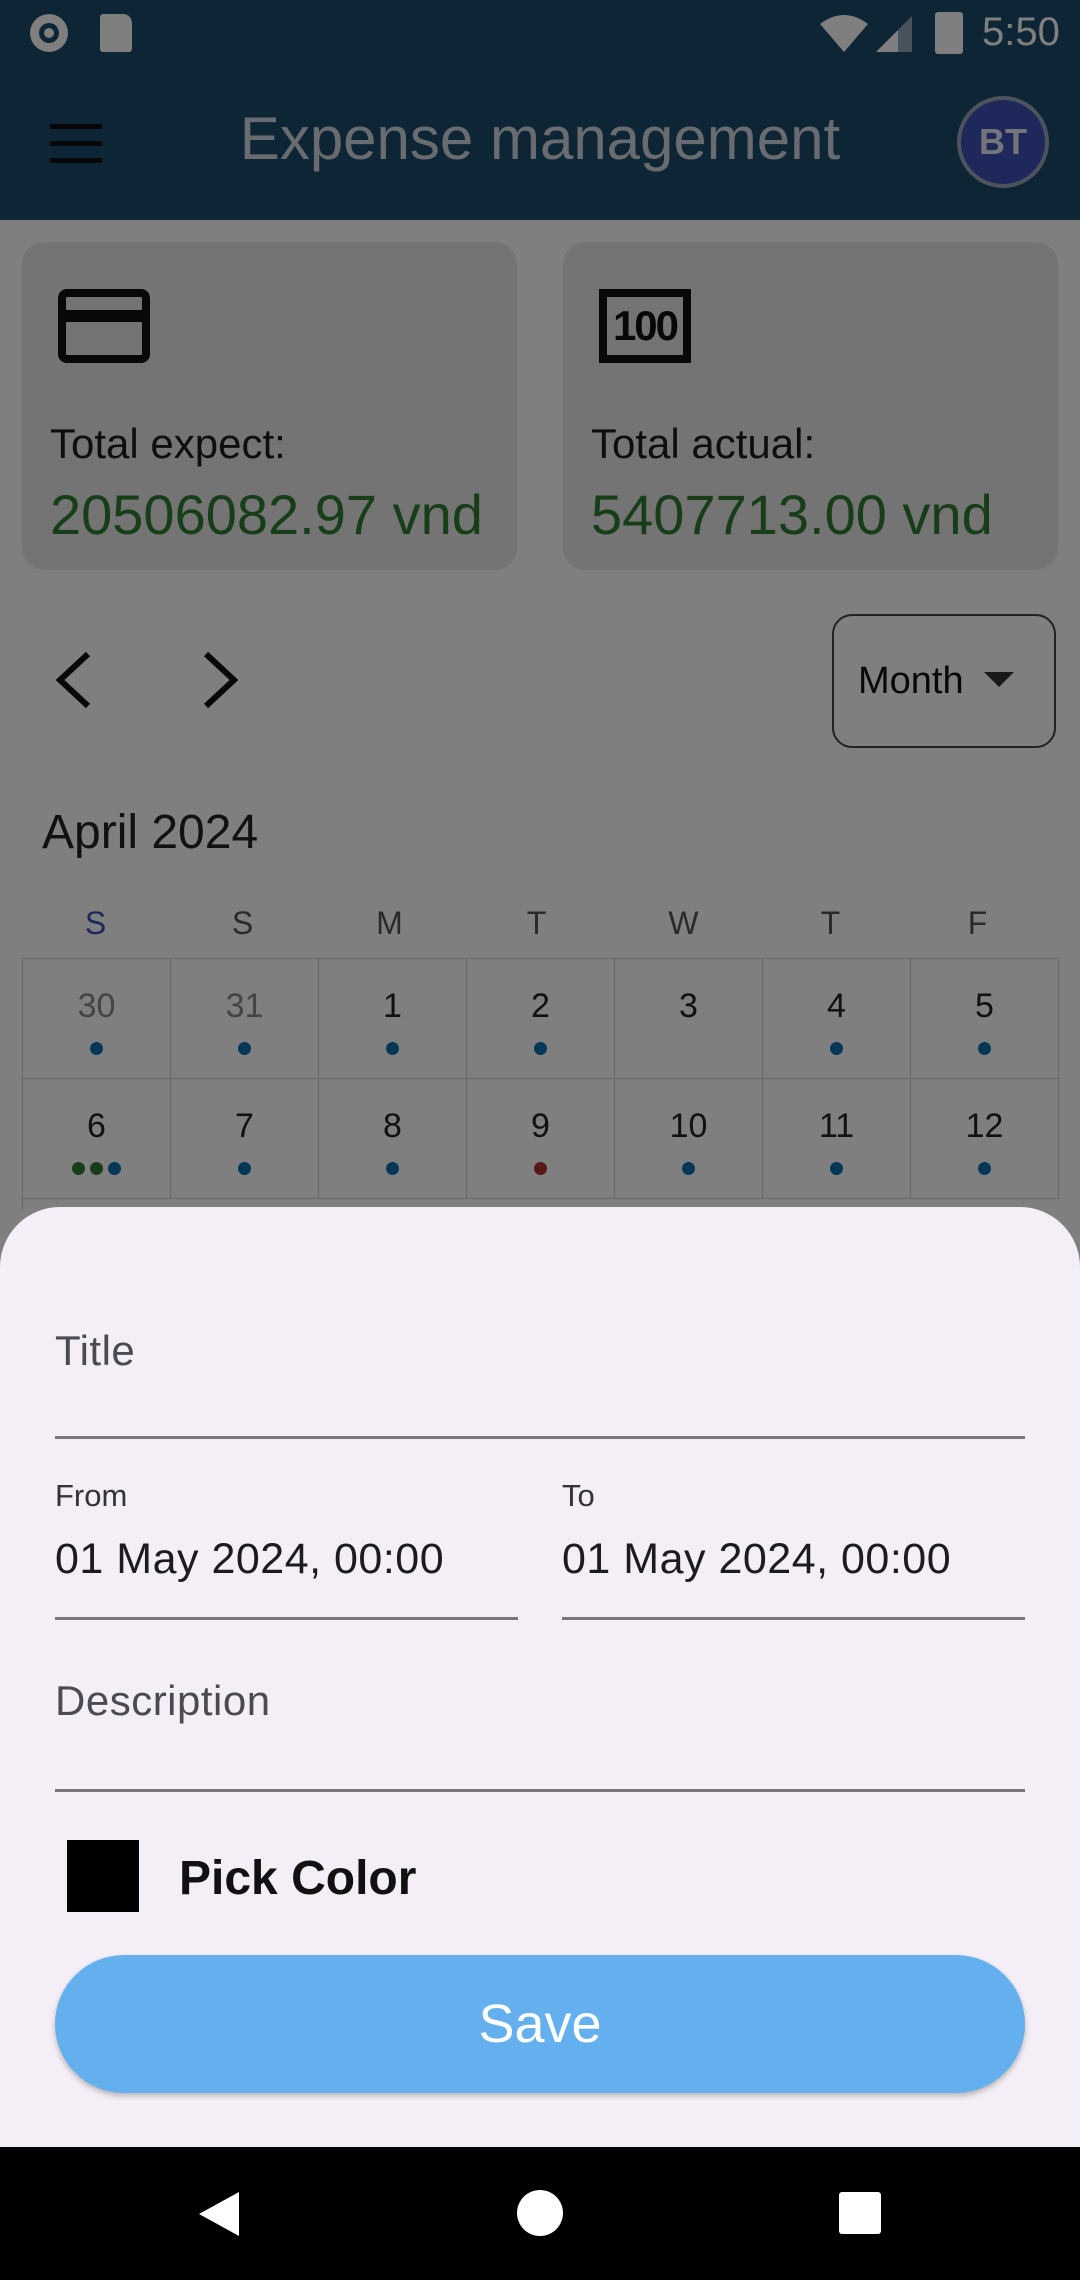 This screenshot has width=1080, height=2280. Describe the element at coordinates (298, 1878) in the screenshot. I see `pick-color-label: Pick Color` at that location.